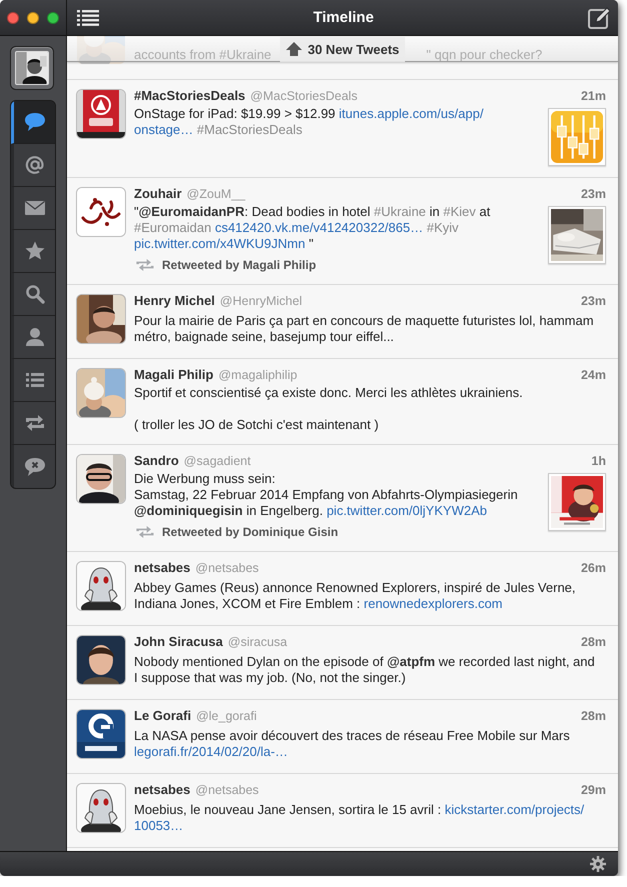 The width and height of the screenshot is (627, 887). What do you see at coordinates (593, 96) in the screenshot?
I see `tweet-time: 21m` at bounding box center [593, 96].